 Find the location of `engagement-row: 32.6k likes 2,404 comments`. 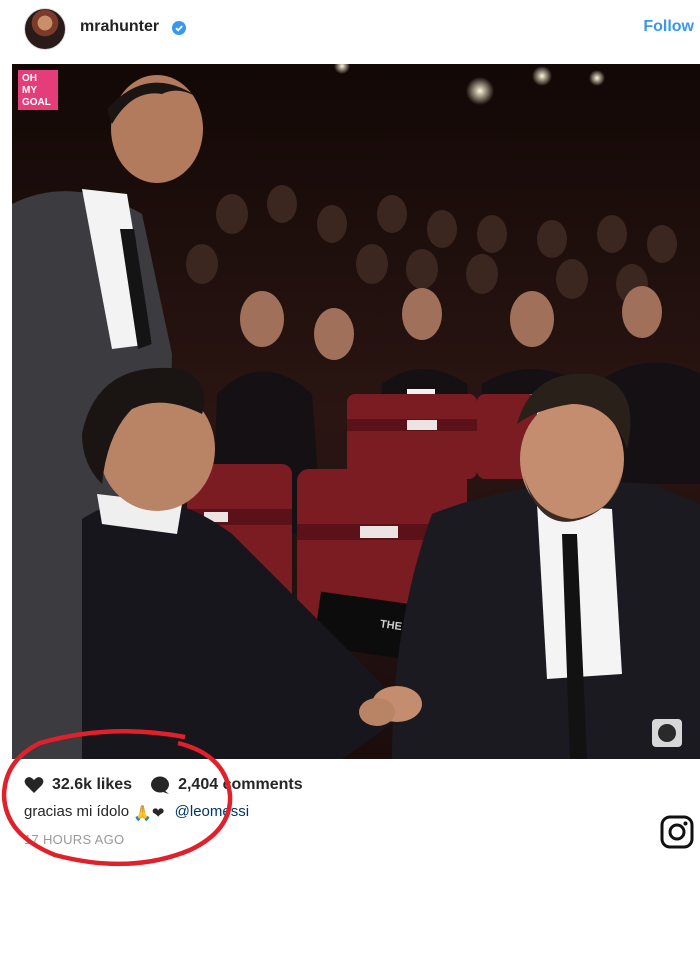

engagement-row: 32.6k likes 2,404 comments is located at coordinates (163, 785).